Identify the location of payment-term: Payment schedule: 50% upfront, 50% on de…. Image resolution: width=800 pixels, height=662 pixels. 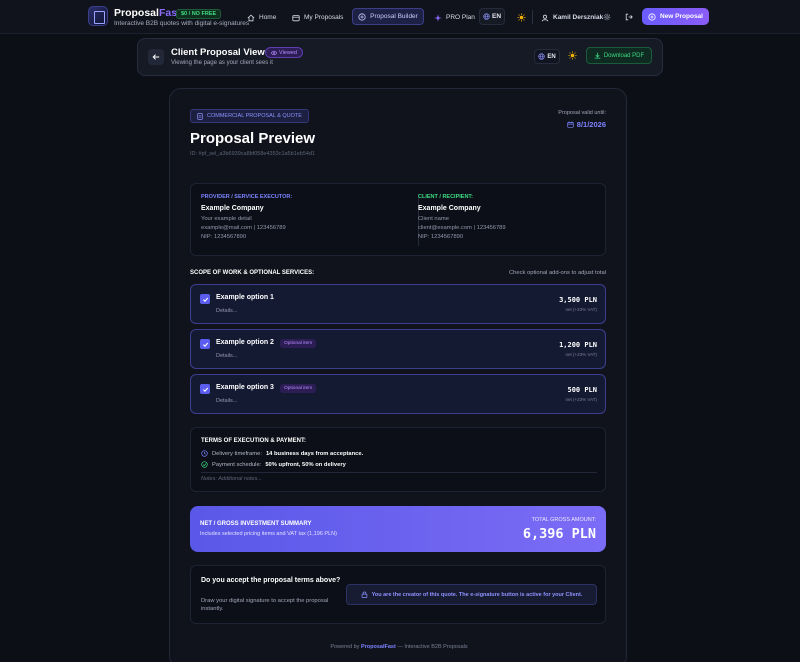
(273, 464).